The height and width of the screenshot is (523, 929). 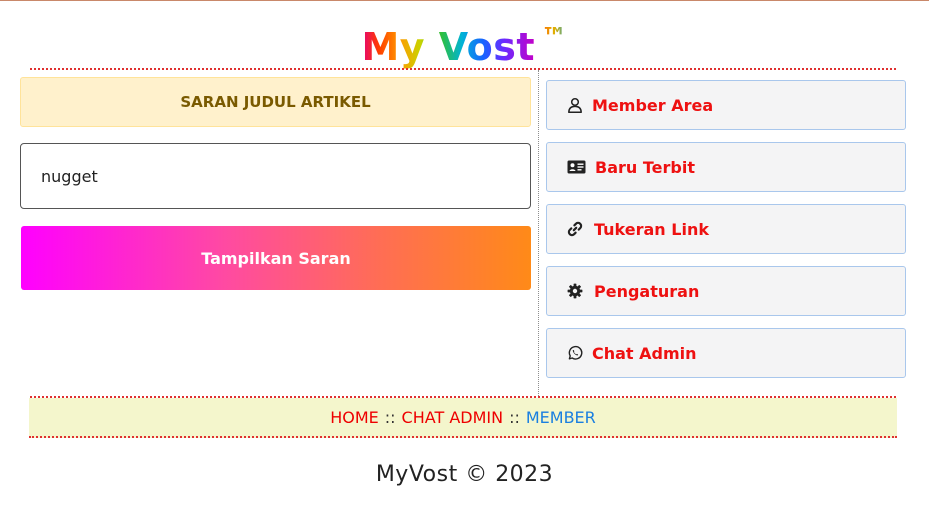 I want to click on suggestion-notice-text: SARAN JUDUL ARTIKEL, so click(x=275, y=102).